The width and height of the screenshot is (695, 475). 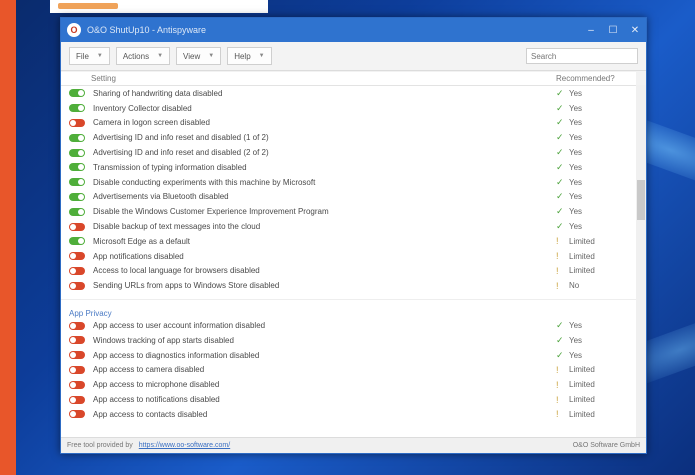 What do you see at coordinates (136, 56) in the screenshot?
I see `menu-label: Actions` at bounding box center [136, 56].